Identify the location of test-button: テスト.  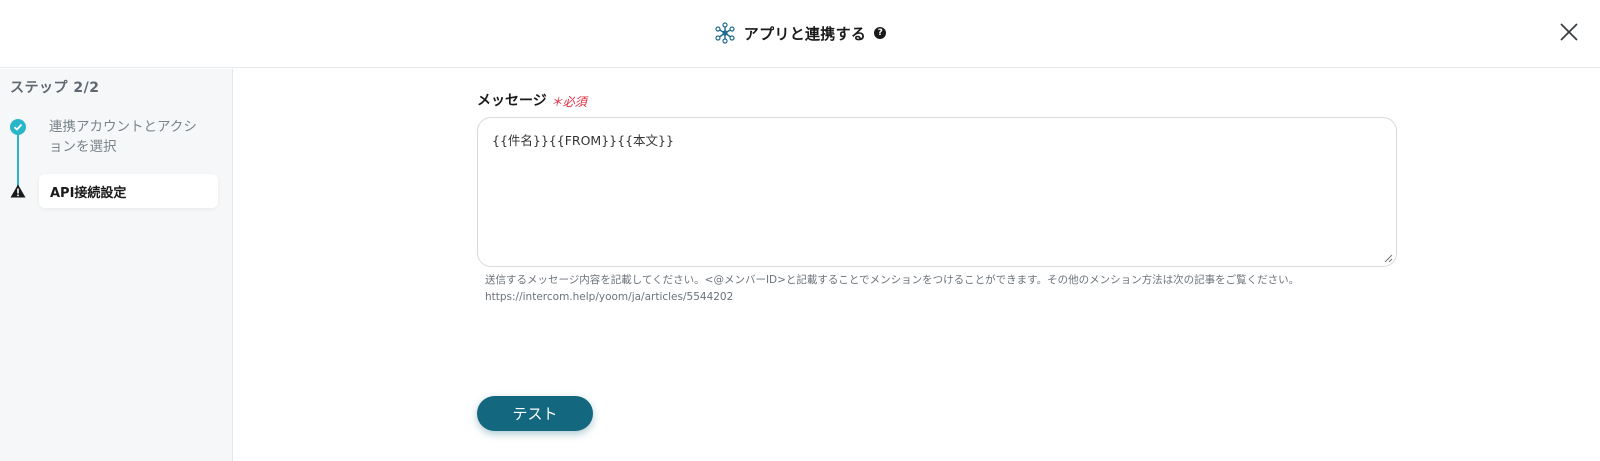
(535, 413).